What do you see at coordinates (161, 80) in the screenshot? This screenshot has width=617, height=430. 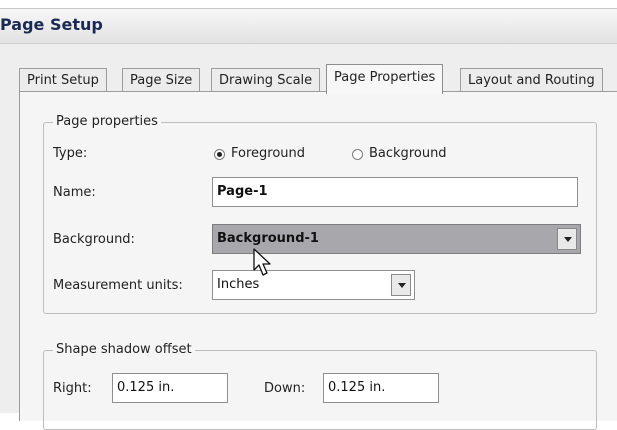 I see `tab-page-size: Page Size` at bounding box center [161, 80].